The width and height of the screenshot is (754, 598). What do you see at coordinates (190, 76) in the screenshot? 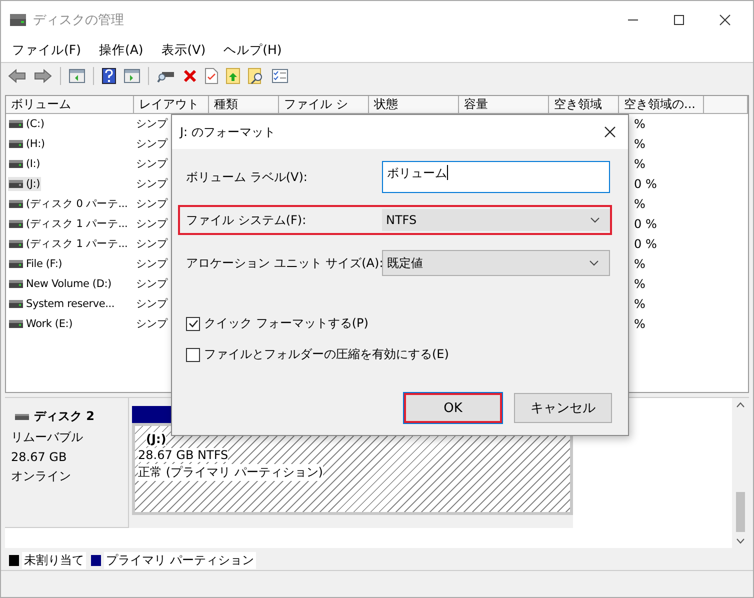
I see `delete-icon` at bounding box center [190, 76].